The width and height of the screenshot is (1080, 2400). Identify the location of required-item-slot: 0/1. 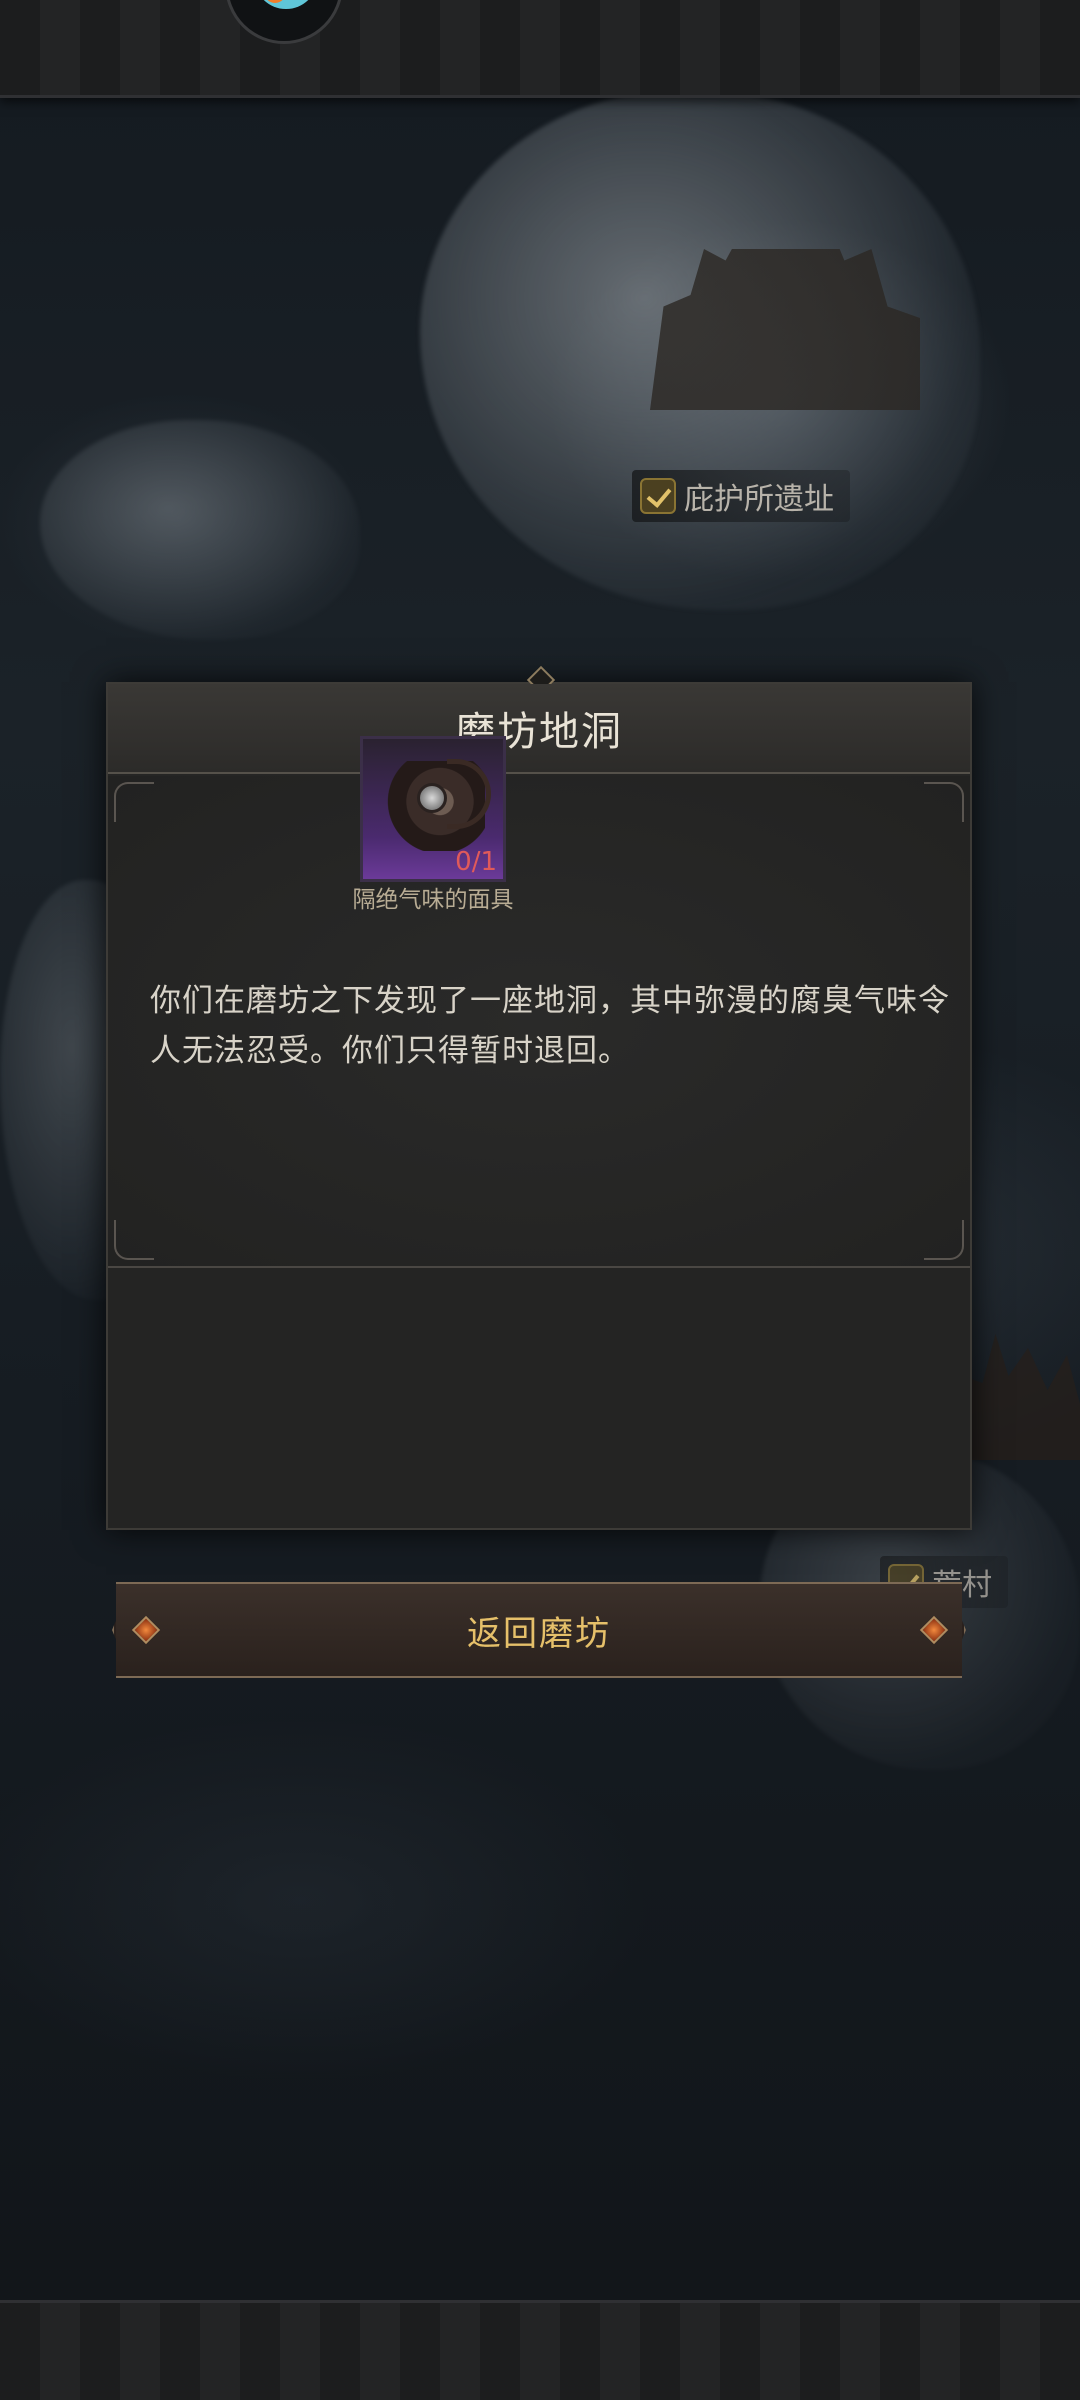
(433, 809).